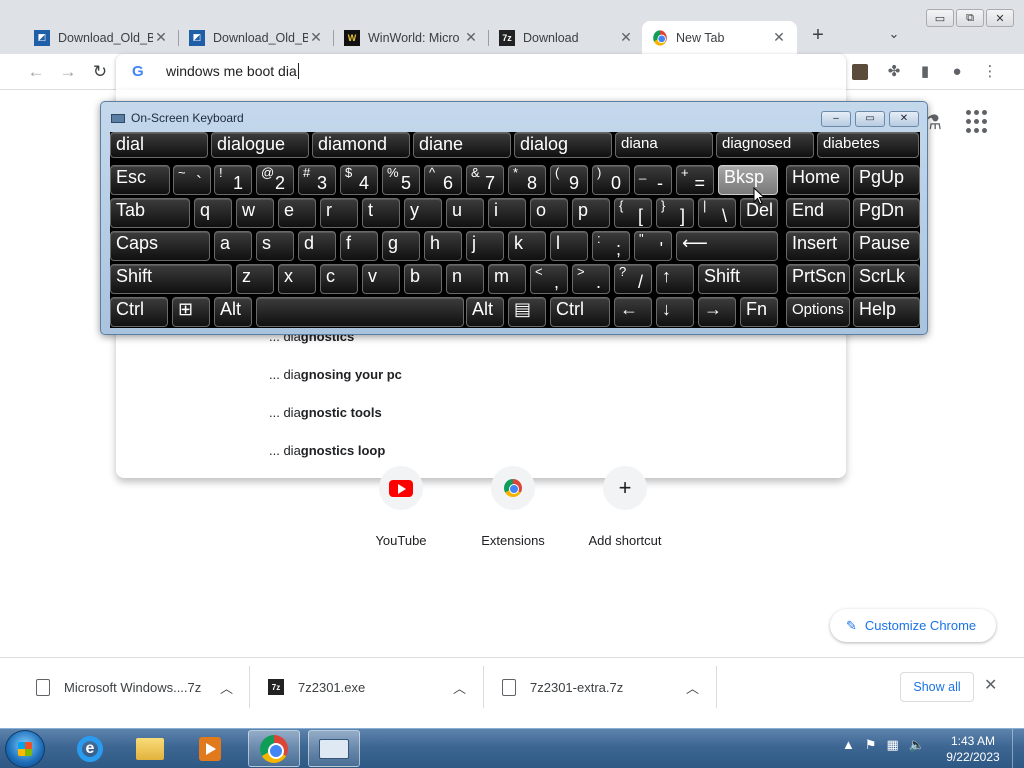  I want to click on key-8: * 8, so click(527, 180).